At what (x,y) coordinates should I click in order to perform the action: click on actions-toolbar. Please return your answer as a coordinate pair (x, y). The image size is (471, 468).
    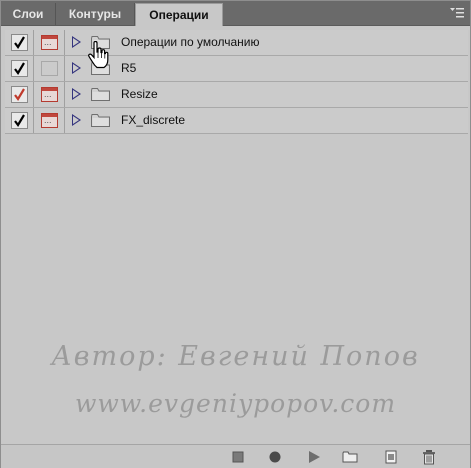
    Looking at the image, I should click on (235, 456).